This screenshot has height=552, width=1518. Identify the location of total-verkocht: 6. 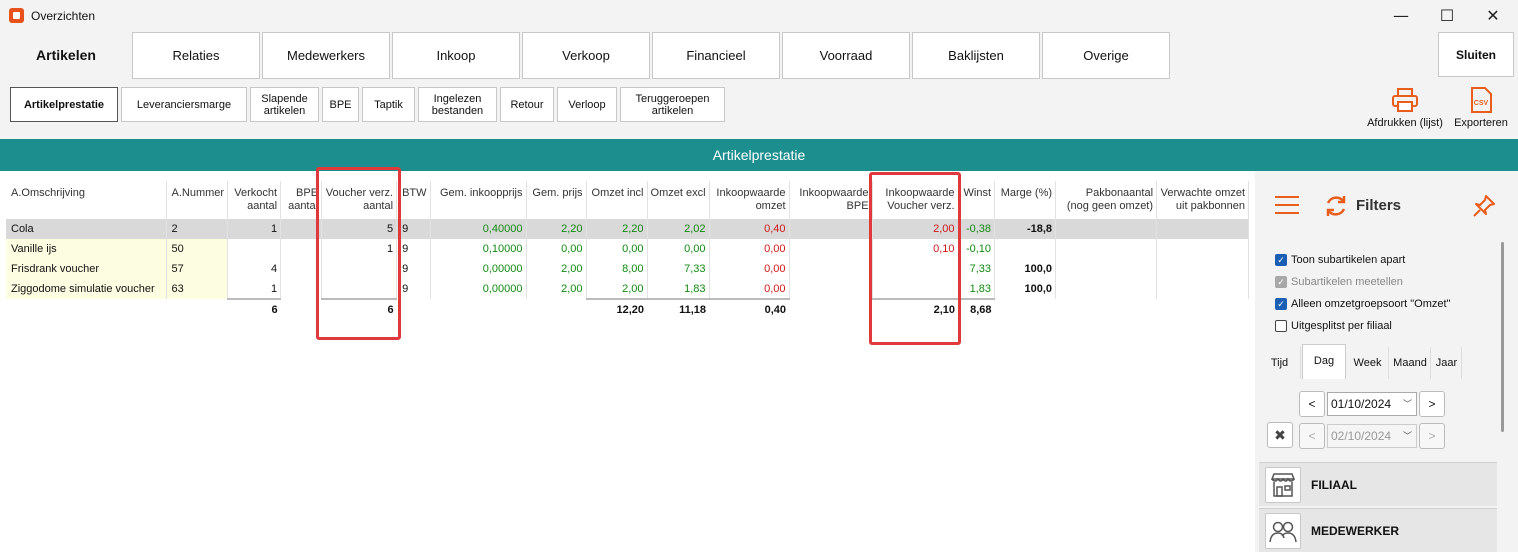
(254, 308).